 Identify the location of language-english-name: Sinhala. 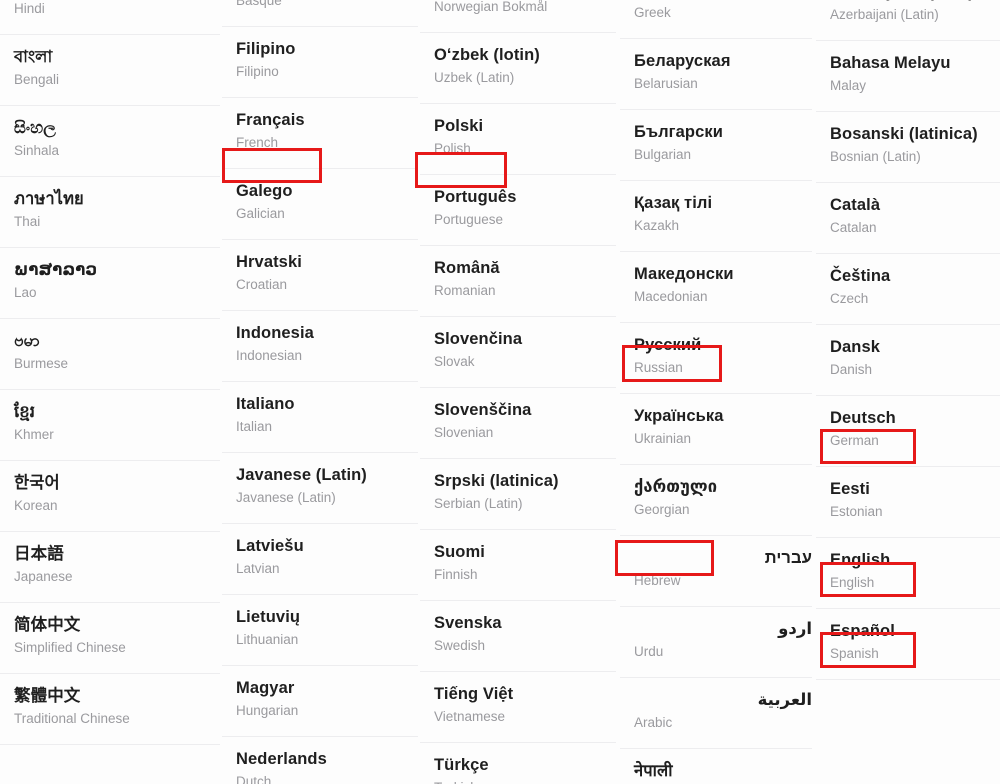
(37, 150).